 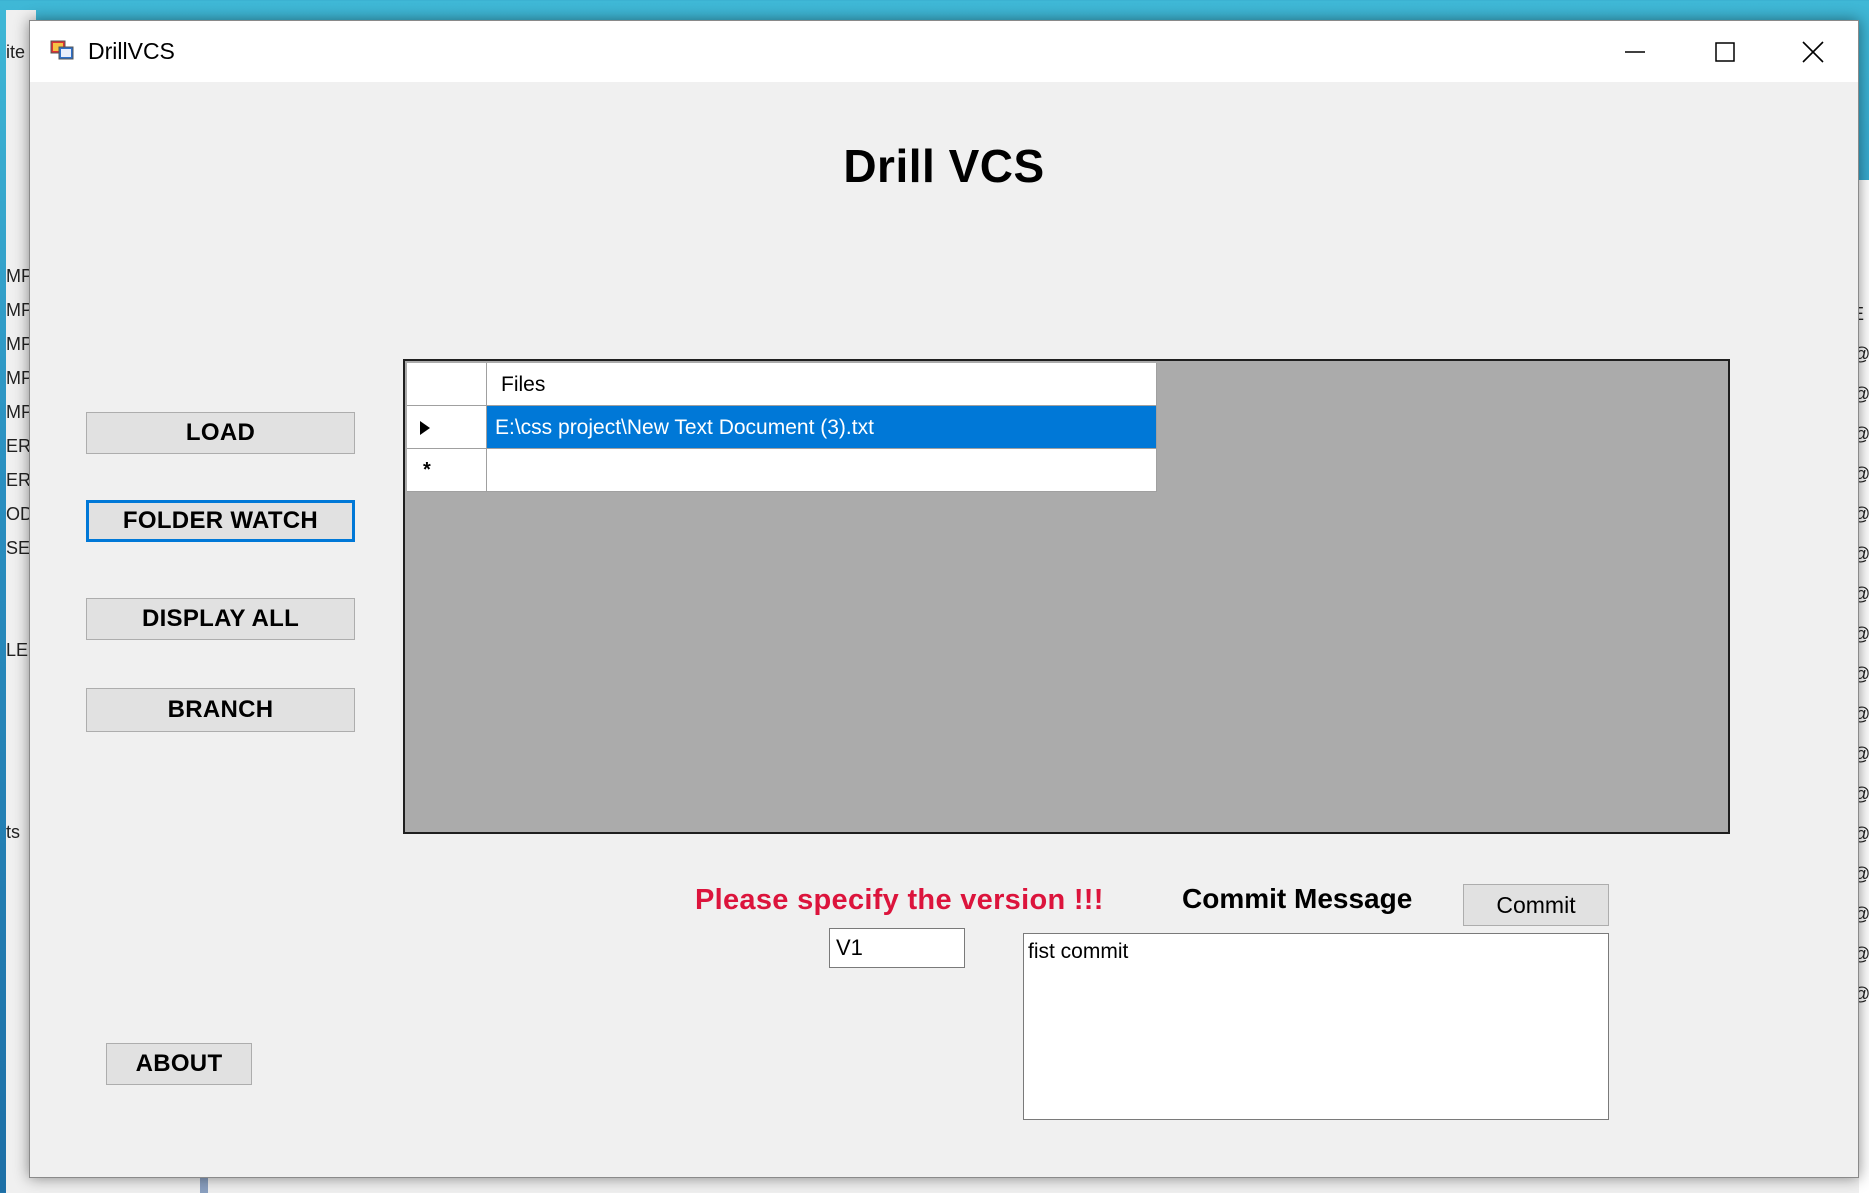 I want to click on minimize-button, so click(x=1635, y=51).